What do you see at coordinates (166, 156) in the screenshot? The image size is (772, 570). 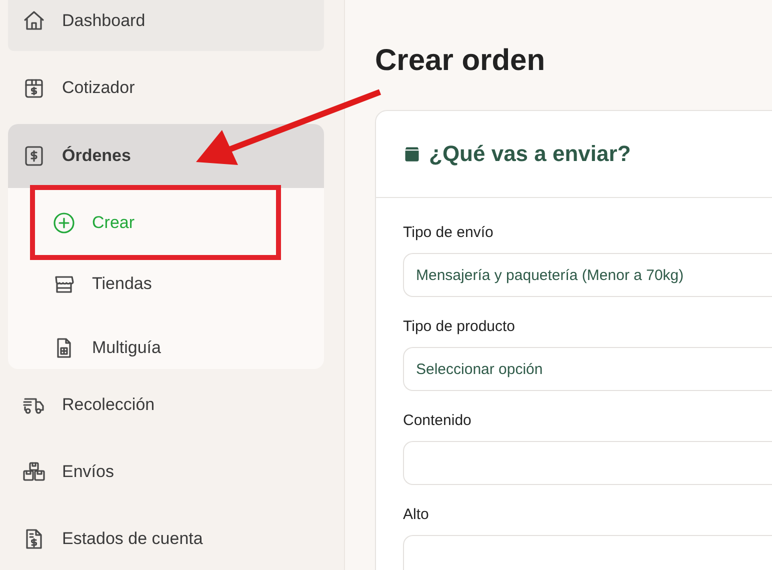 I see `menu-item: Órdenes` at bounding box center [166, 156].